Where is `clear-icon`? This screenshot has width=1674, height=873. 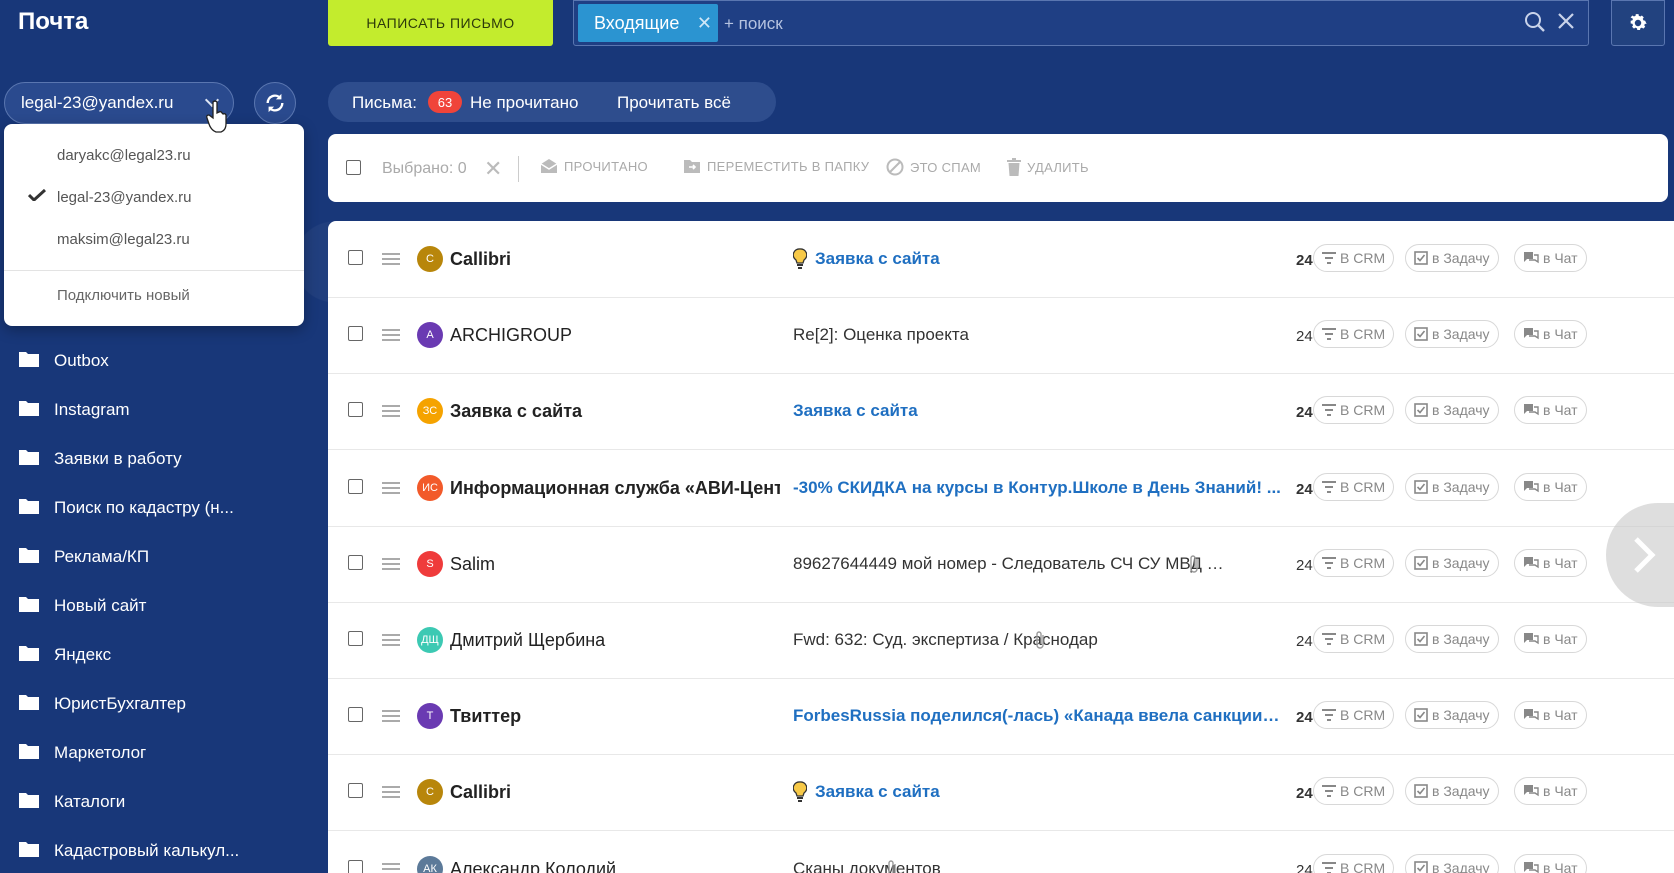
clear-icon is located at coordinates (1566, 21).